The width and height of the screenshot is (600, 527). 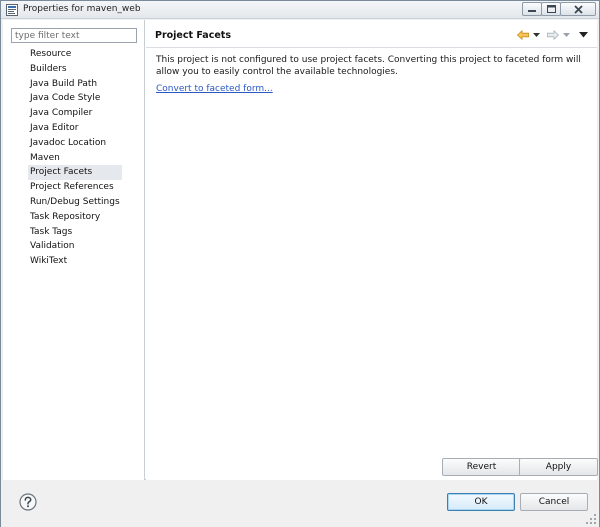 I want to click on sidebar-item-project-references: Project References, so click(x=75, y=187).